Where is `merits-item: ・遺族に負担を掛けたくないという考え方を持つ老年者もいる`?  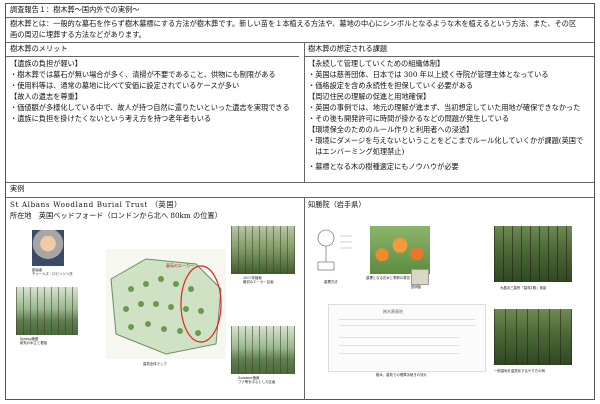 merits-item: ・遺族に負担を掛けたくないという考え方を持つ老年者もいる is located at coordinates (111, 118).